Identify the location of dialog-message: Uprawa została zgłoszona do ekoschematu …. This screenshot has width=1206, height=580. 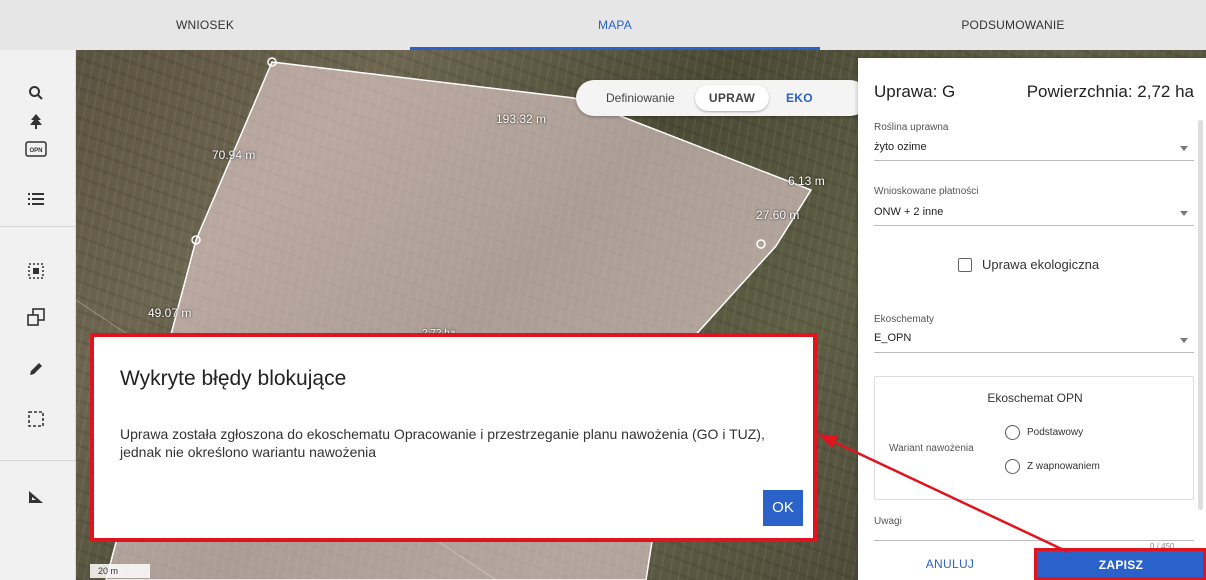
(442, 443).